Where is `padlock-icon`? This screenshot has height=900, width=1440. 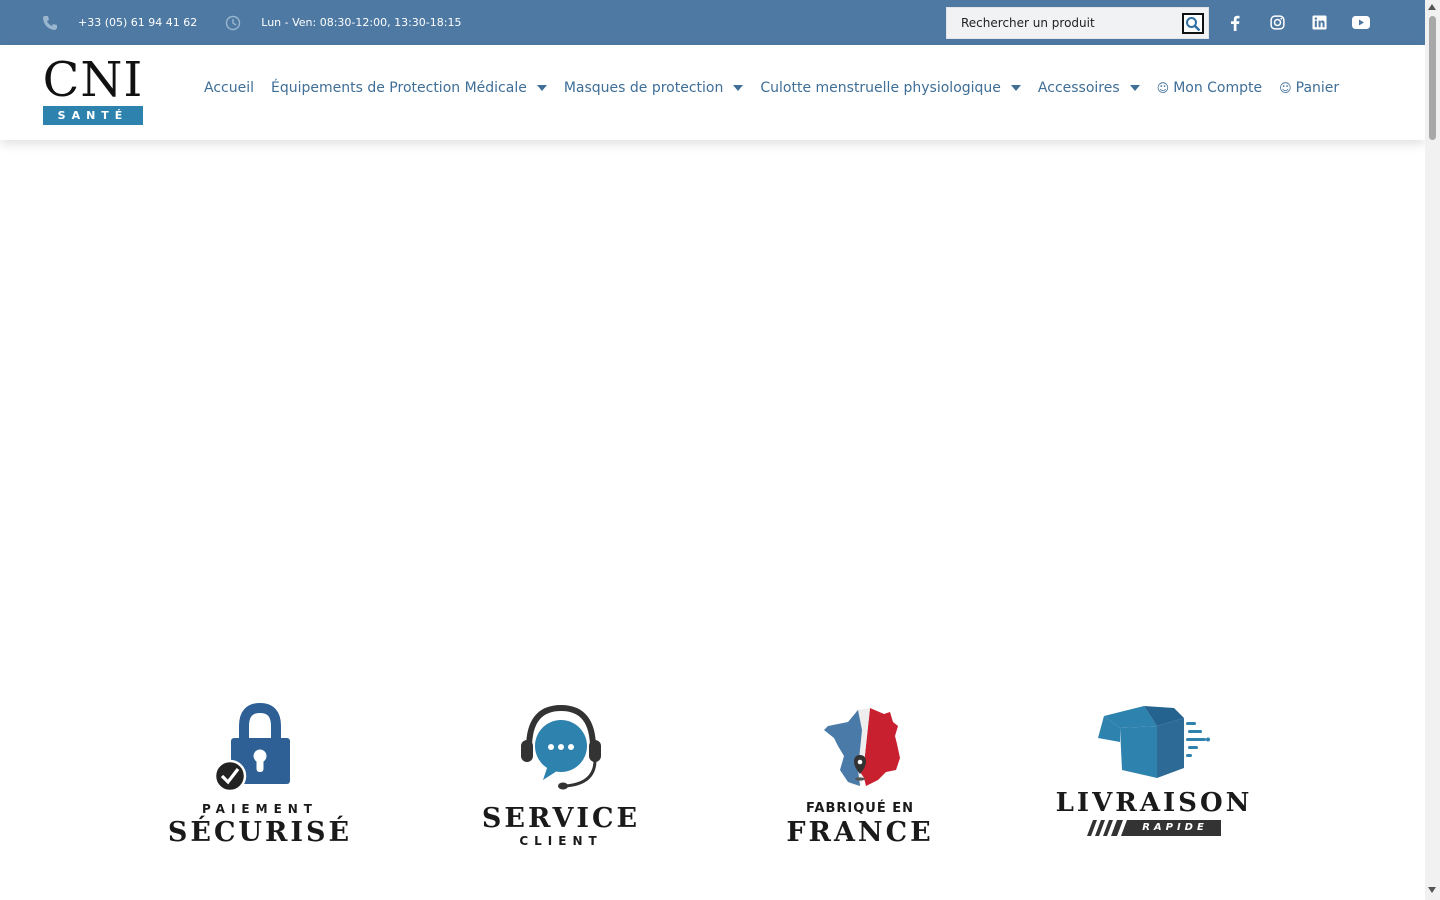
padlock-icon is located at coordinates (251, 747).